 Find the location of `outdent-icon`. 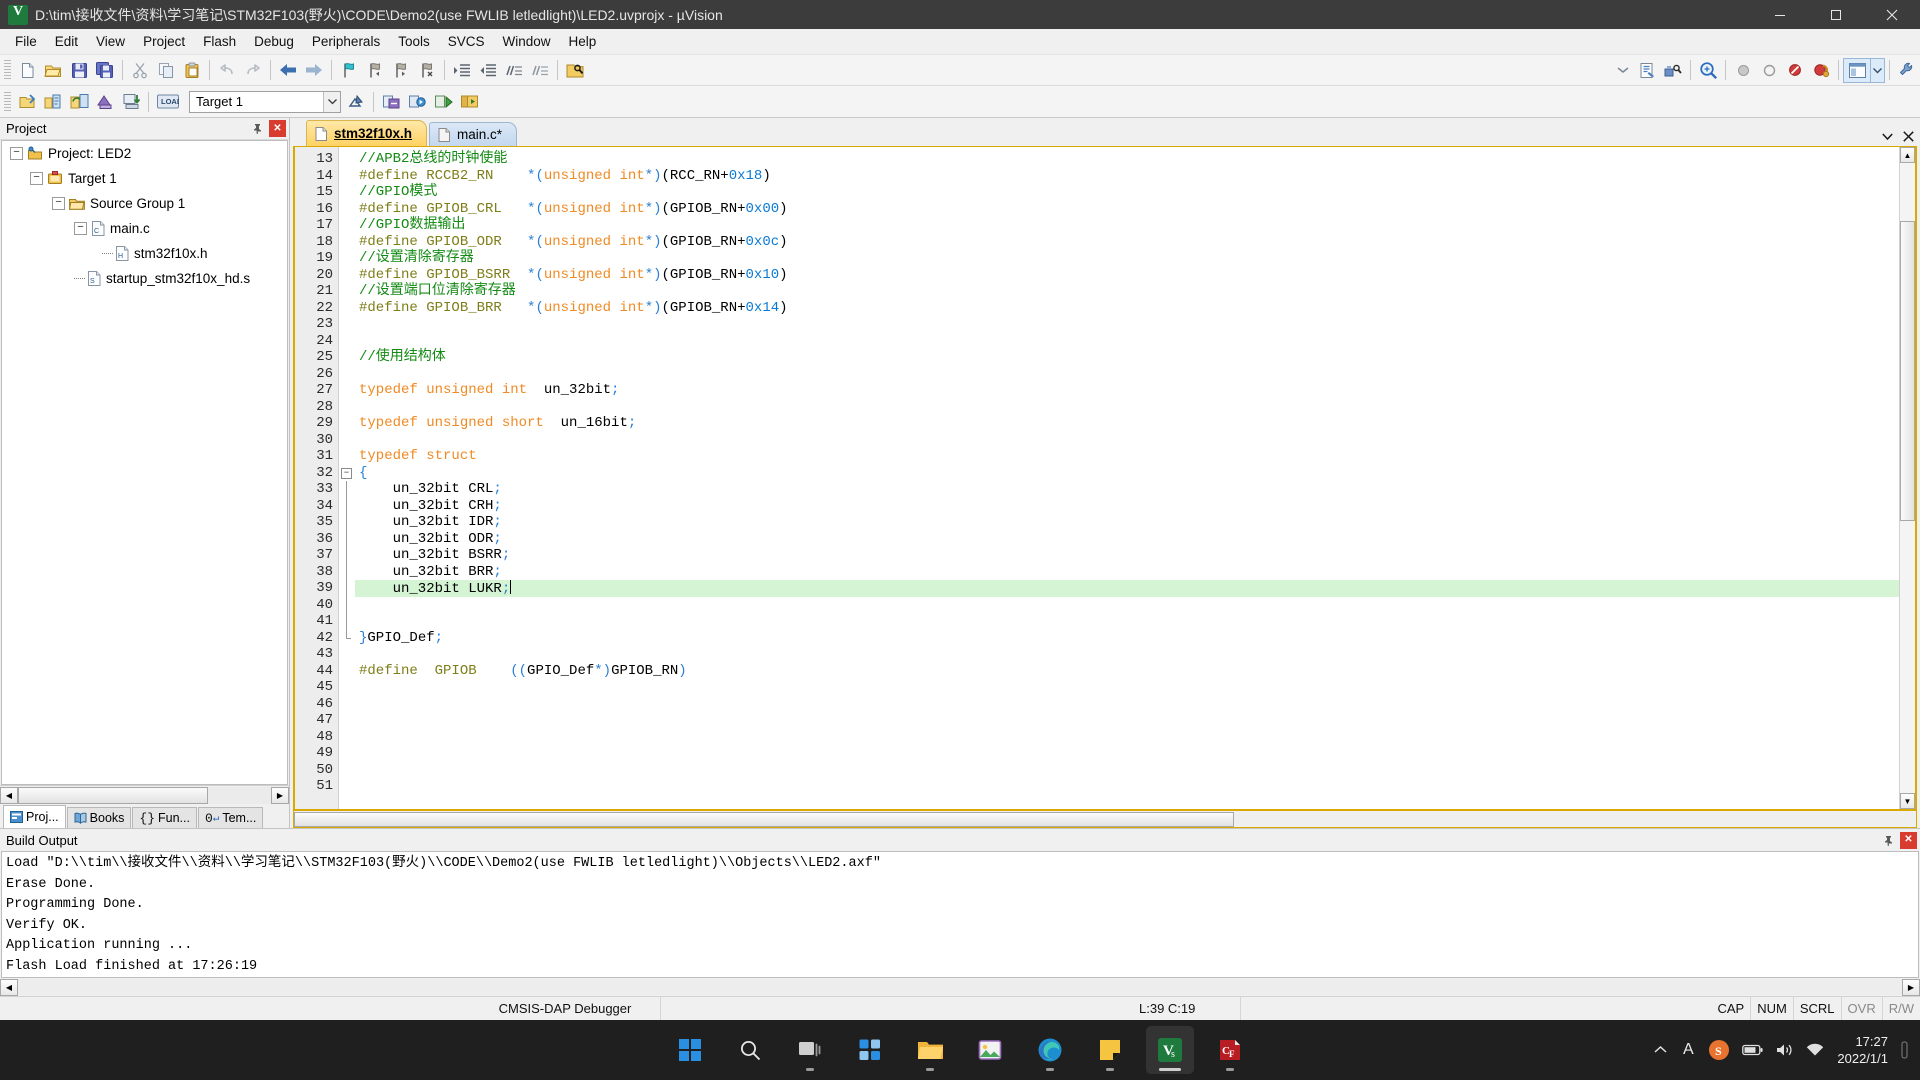

outdent-icon is located at coordinates (488, 70).